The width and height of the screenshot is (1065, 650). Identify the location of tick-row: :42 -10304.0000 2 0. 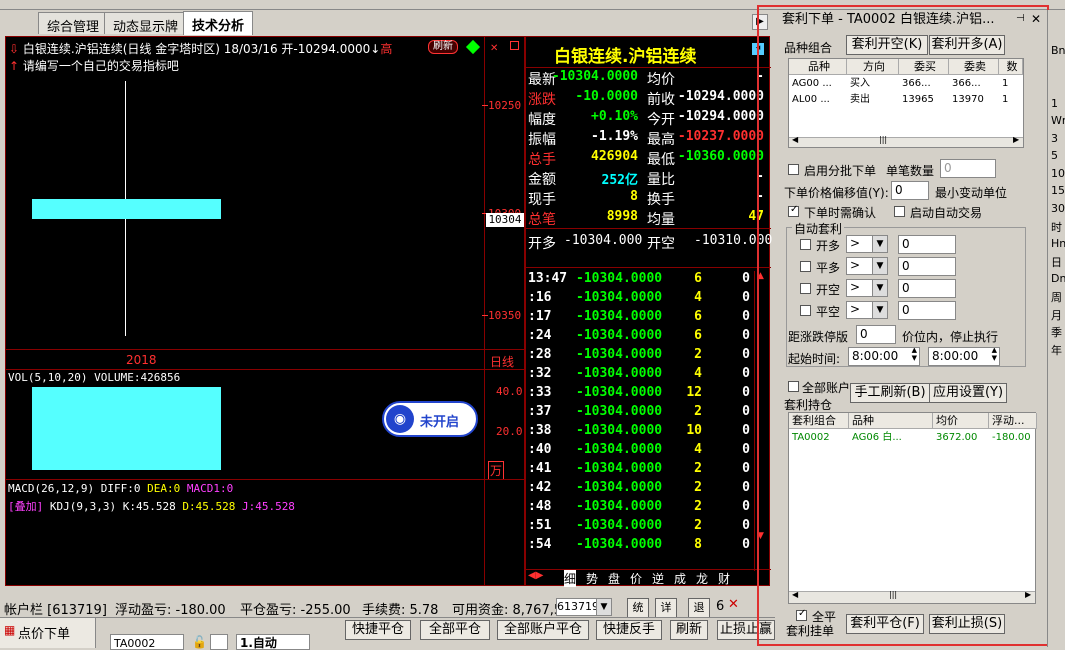
(646, 489).